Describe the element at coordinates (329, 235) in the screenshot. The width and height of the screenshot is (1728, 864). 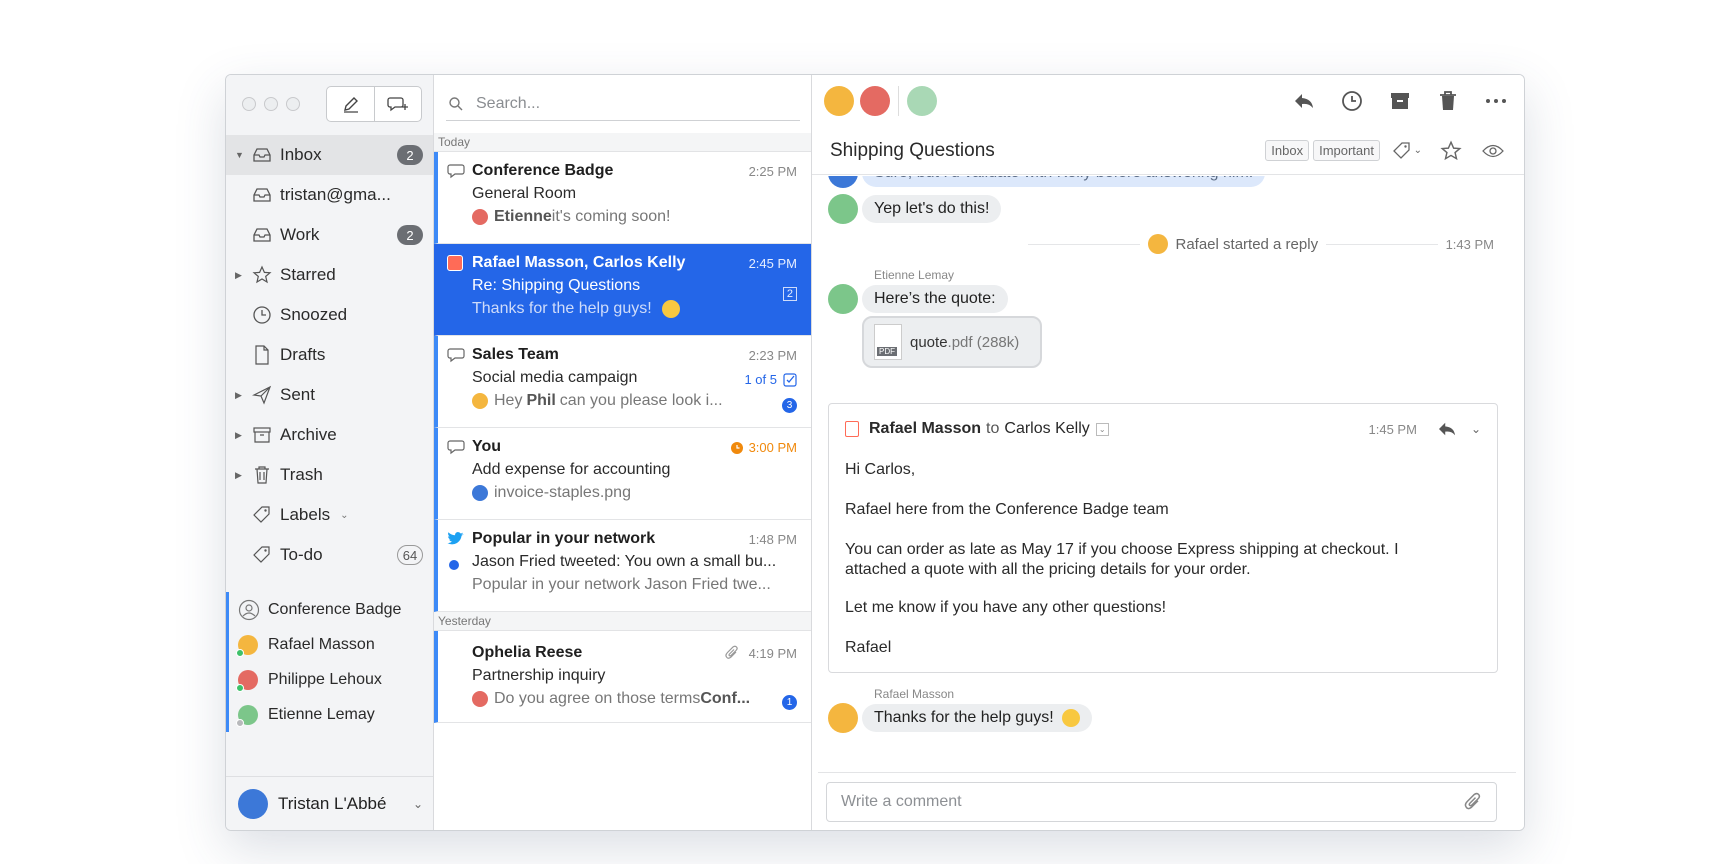
I see `sidebar-item-work: Work 2` at that location.